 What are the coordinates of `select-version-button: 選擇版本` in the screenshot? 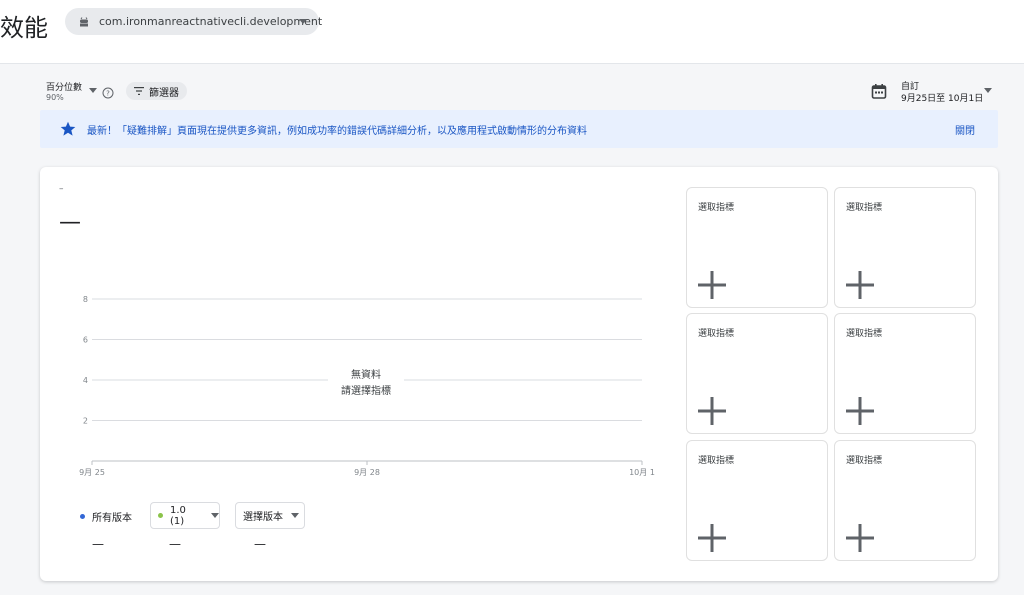 It's located at (270, 515).